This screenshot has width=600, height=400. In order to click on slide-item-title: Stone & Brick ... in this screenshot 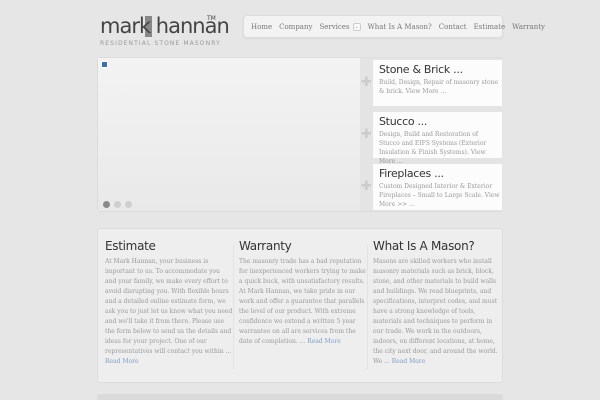, I will do `click(421, 69)`.